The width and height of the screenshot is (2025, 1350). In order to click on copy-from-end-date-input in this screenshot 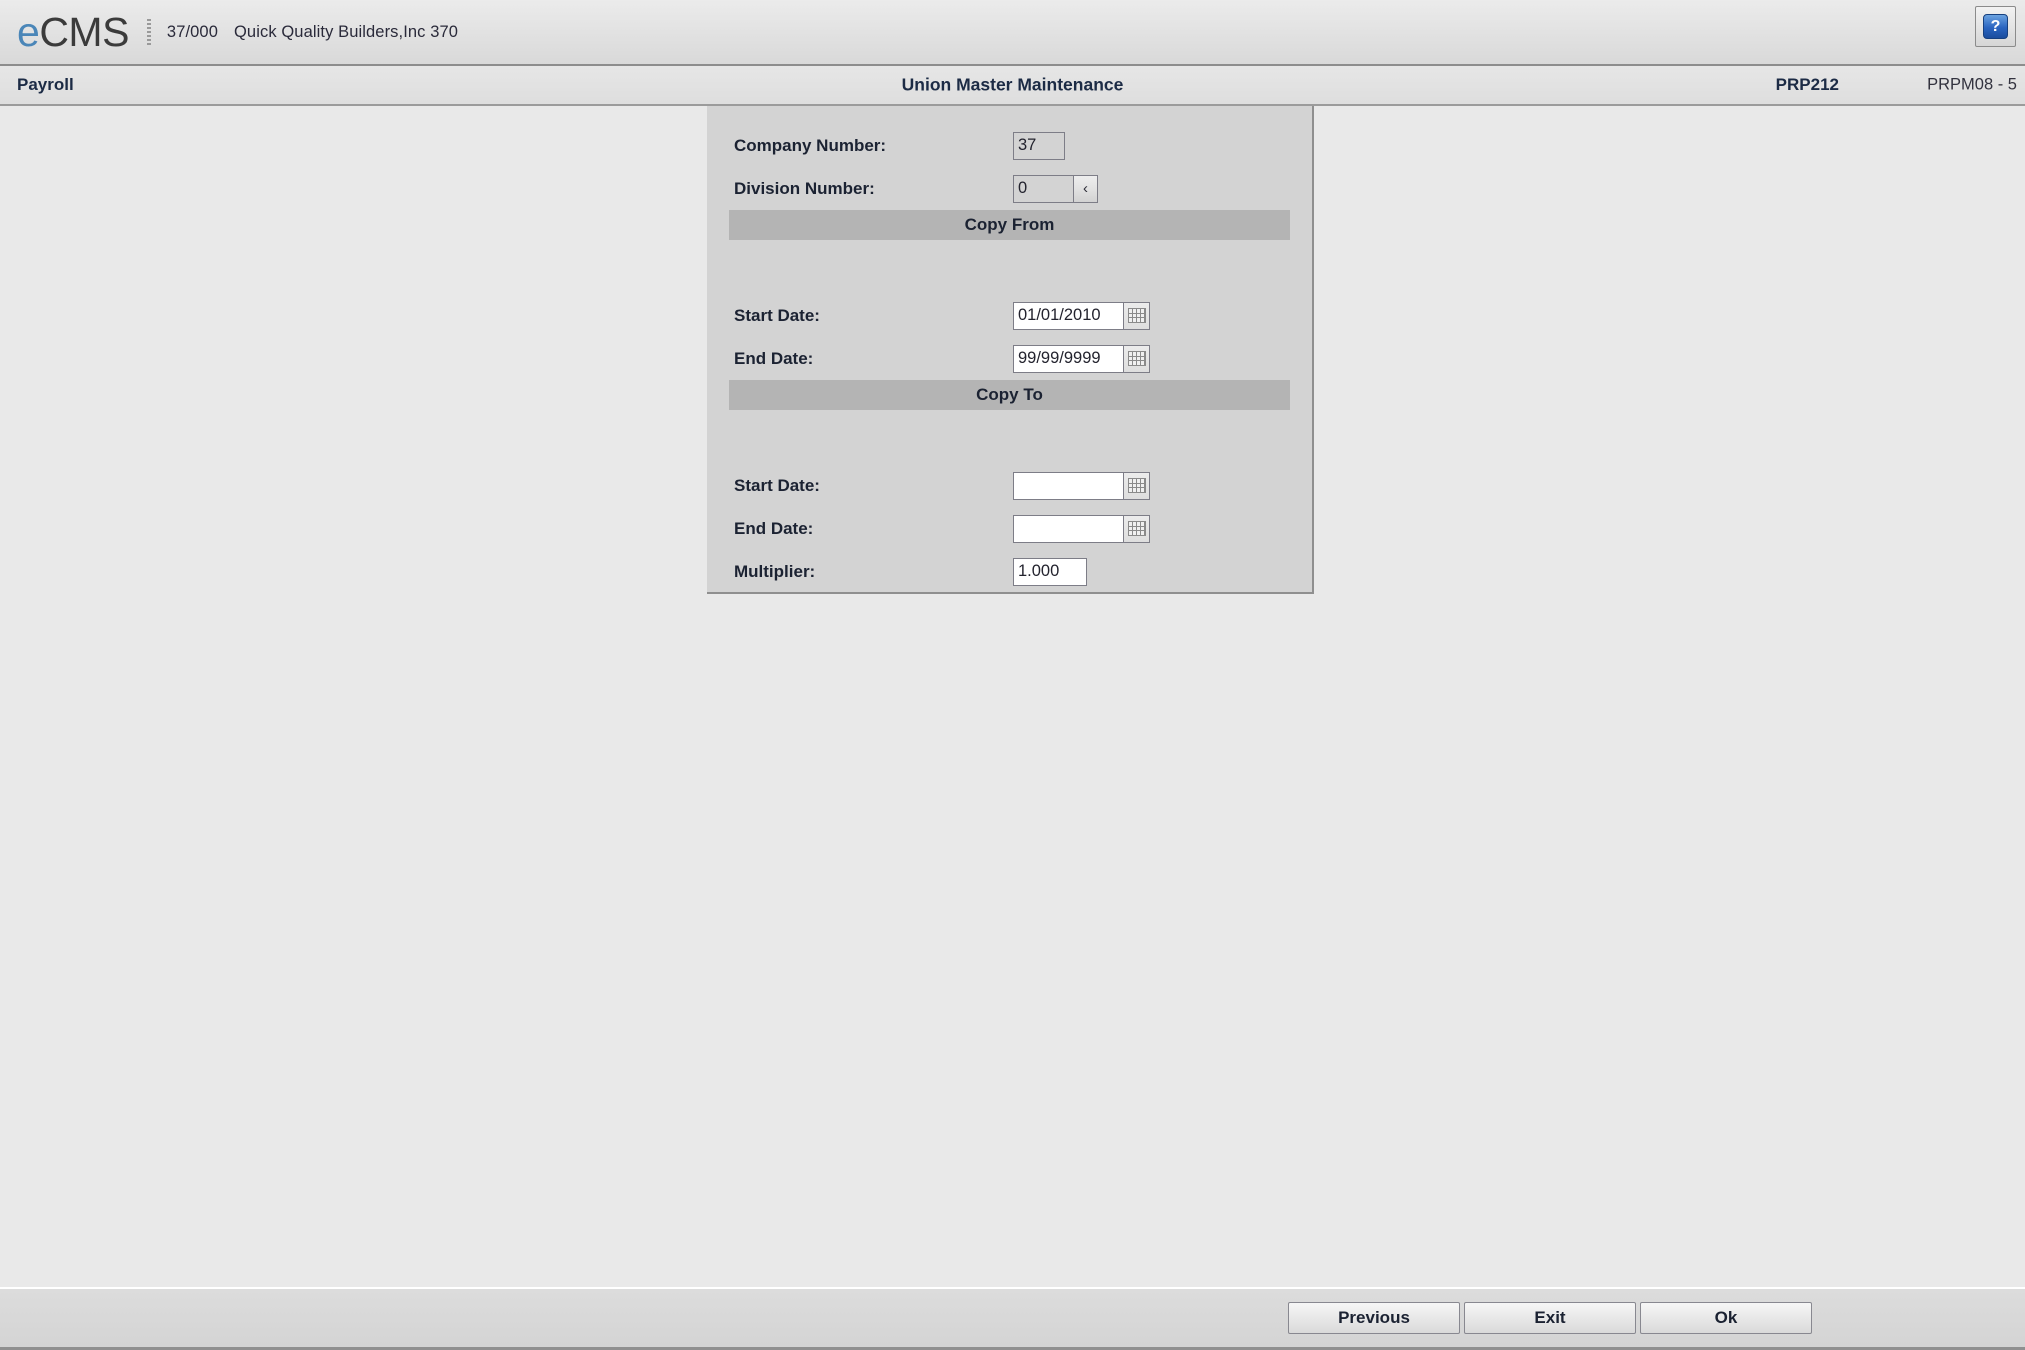, I will do `click(1068, 358)`.